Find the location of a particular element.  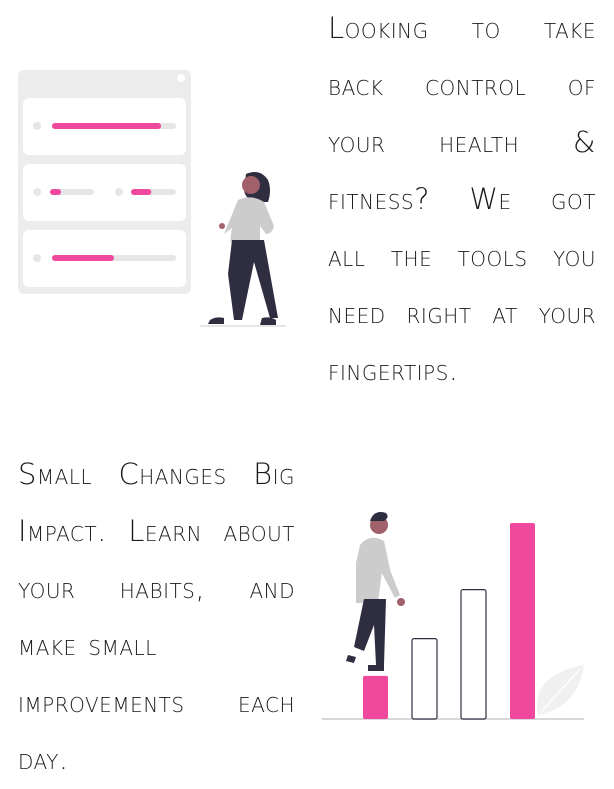

growth-illustration is located at coordinates (453, 616).